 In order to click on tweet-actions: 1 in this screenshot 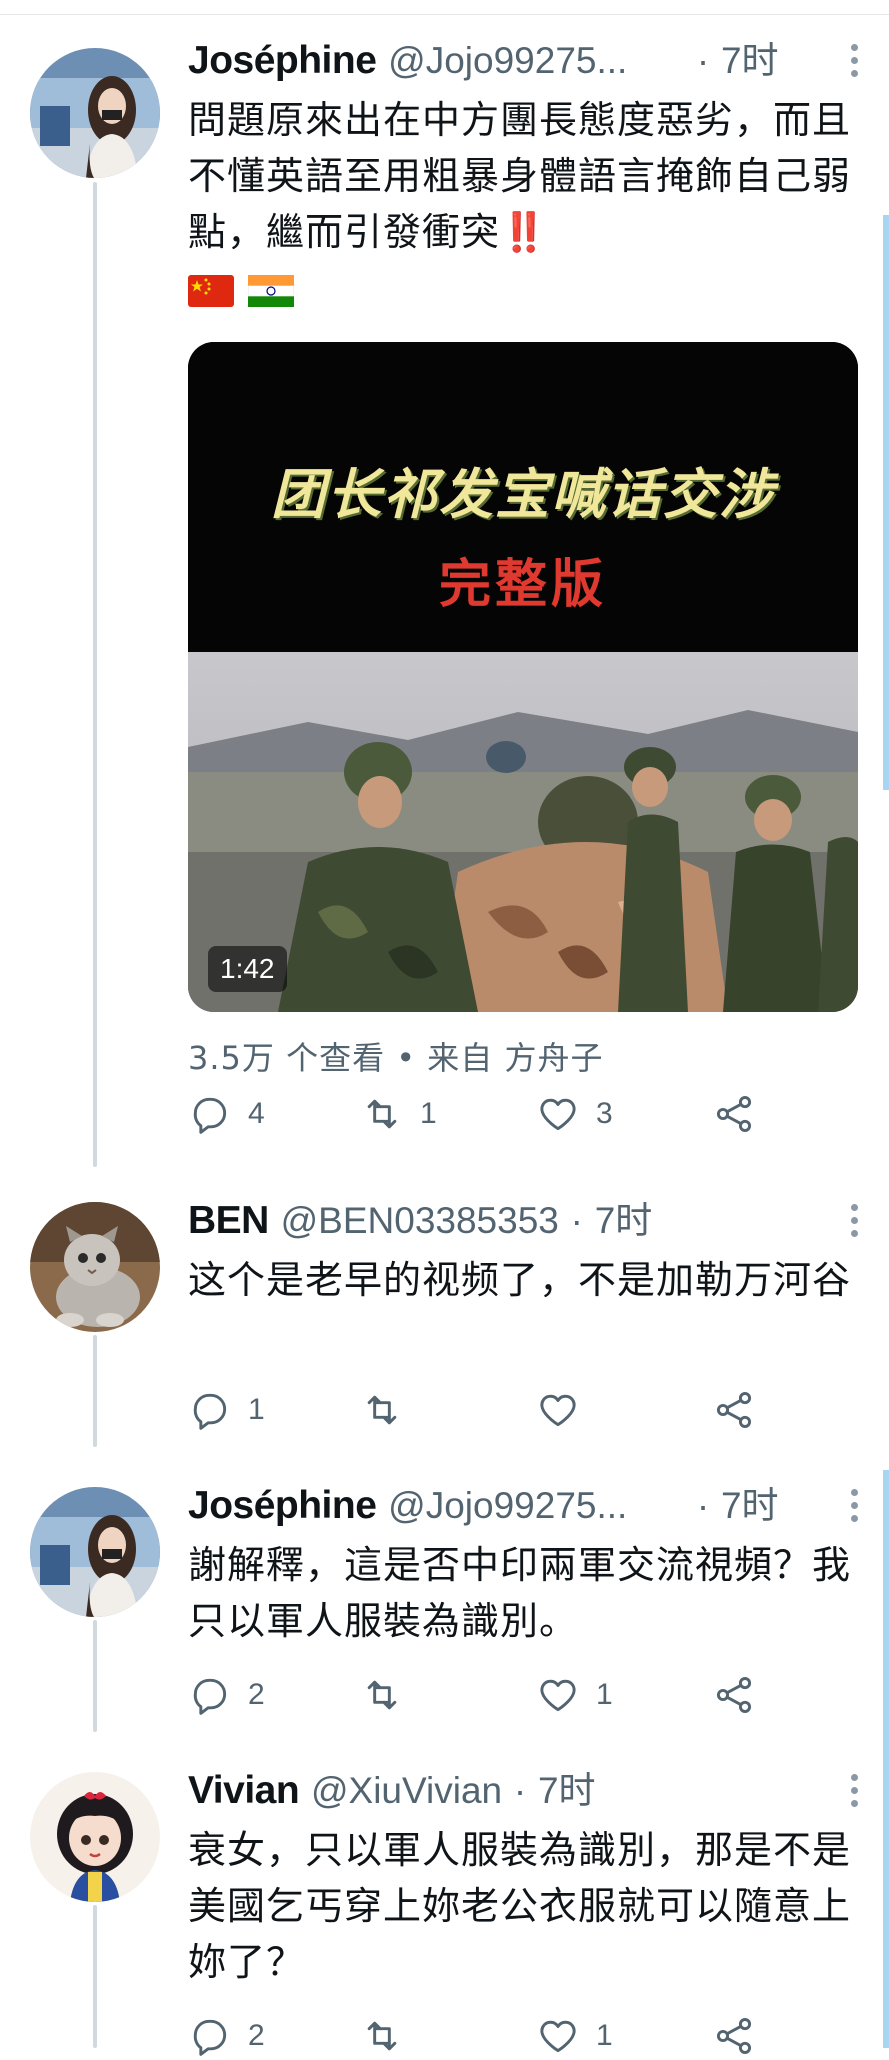, I will do `click(488, 1410)`.